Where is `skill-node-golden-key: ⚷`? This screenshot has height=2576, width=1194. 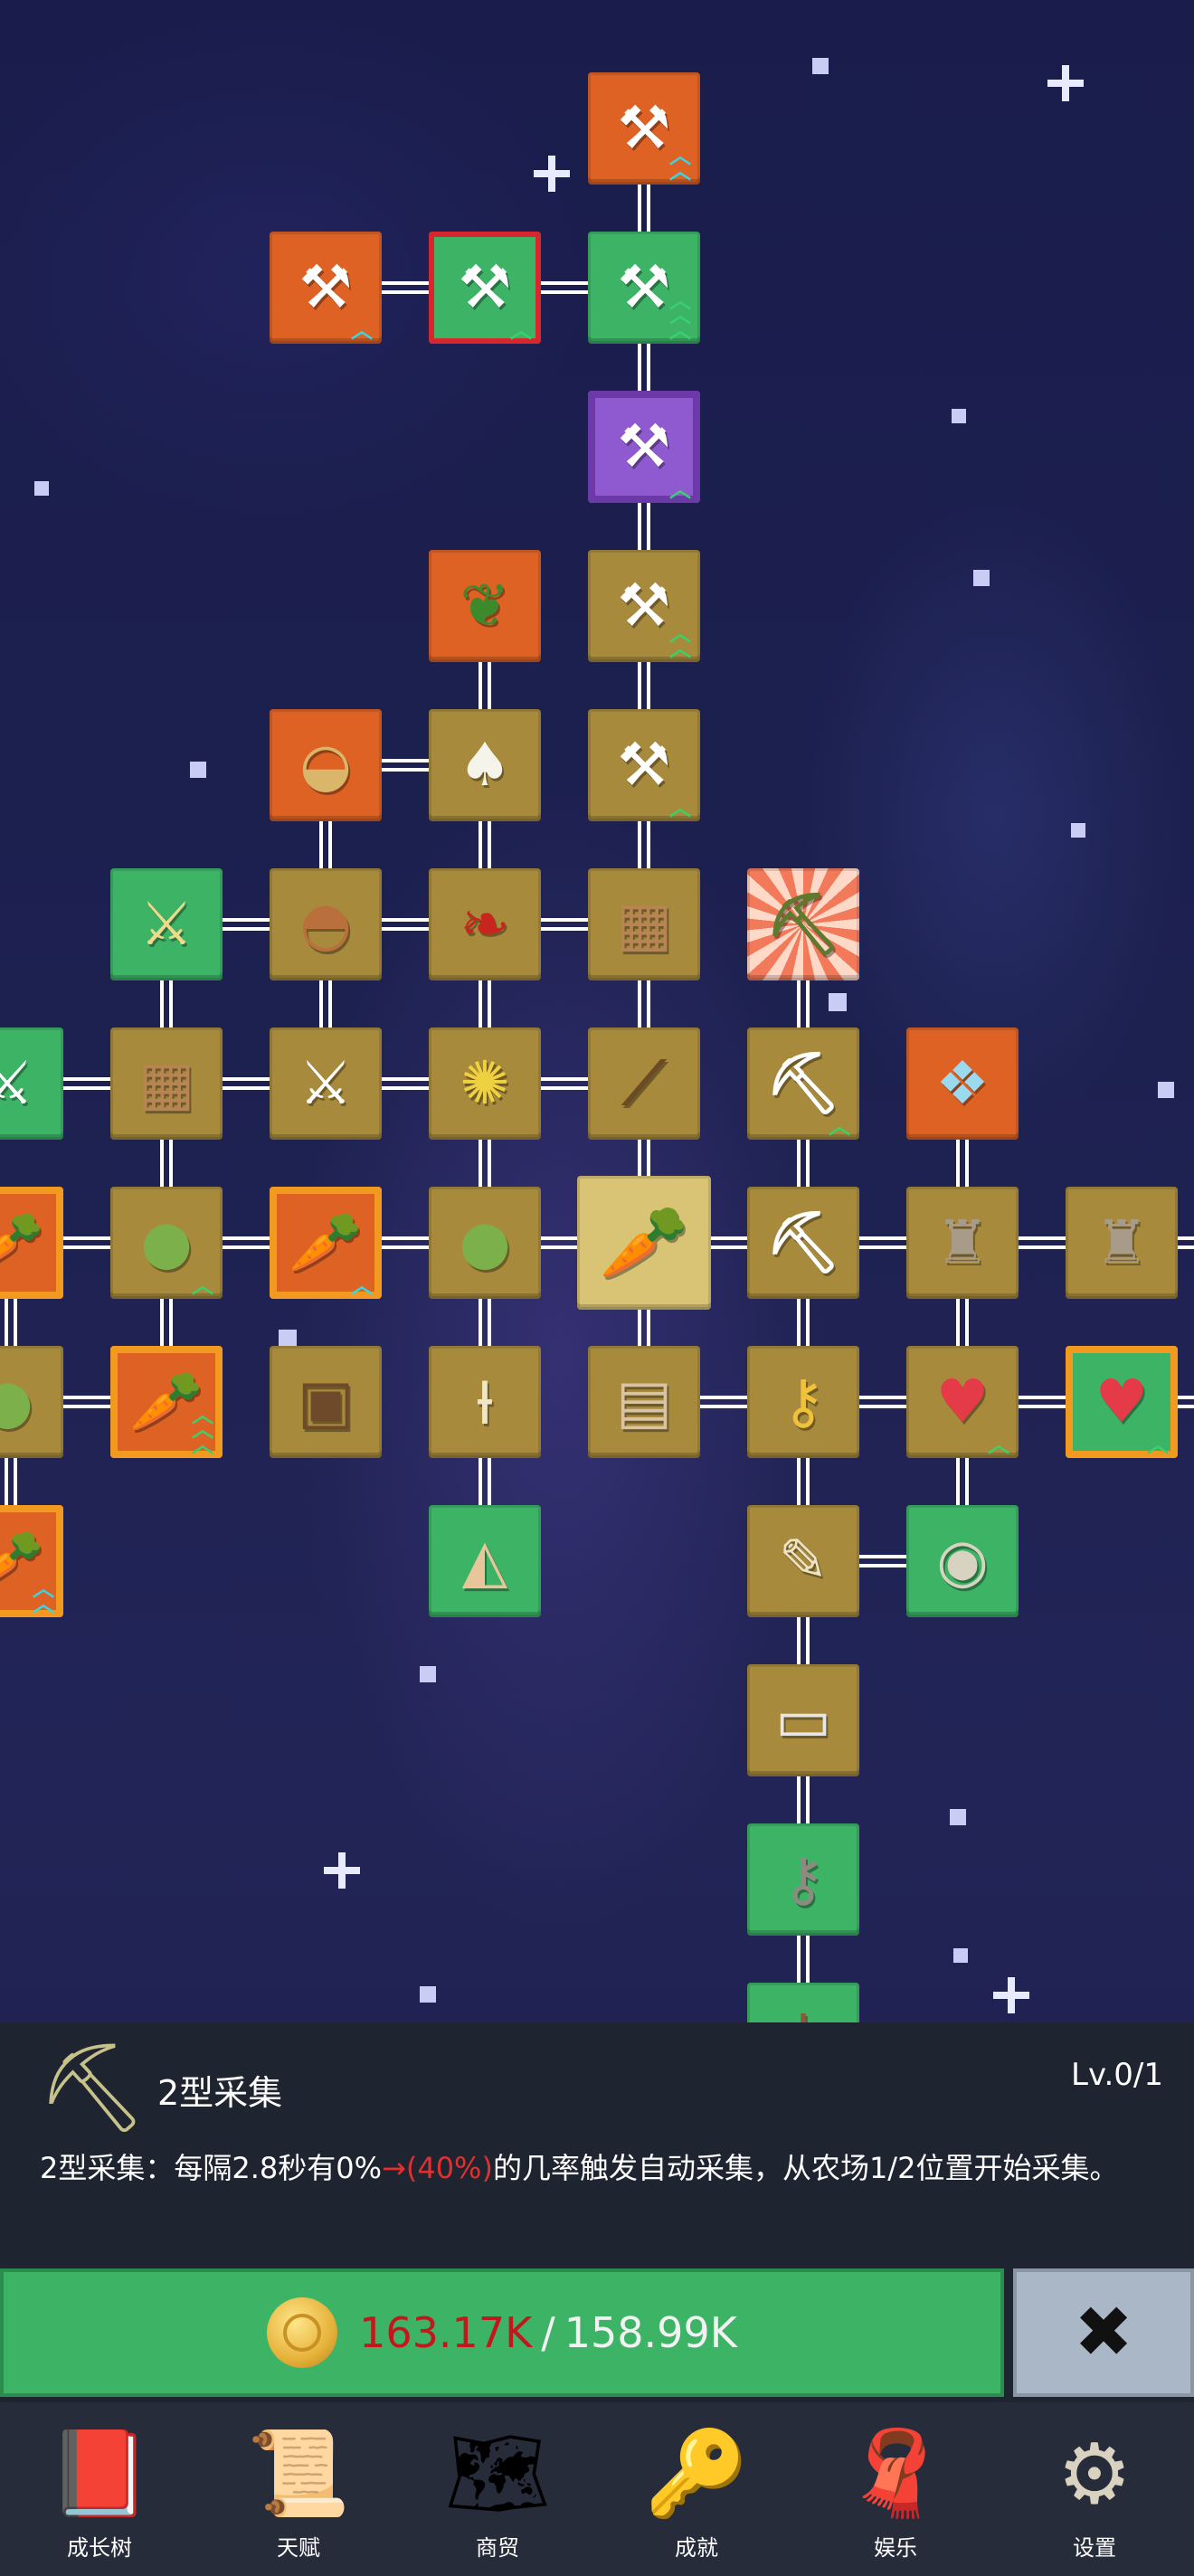
skill-node-golden-key: ⚷ is located at coordinates (803, 1402).